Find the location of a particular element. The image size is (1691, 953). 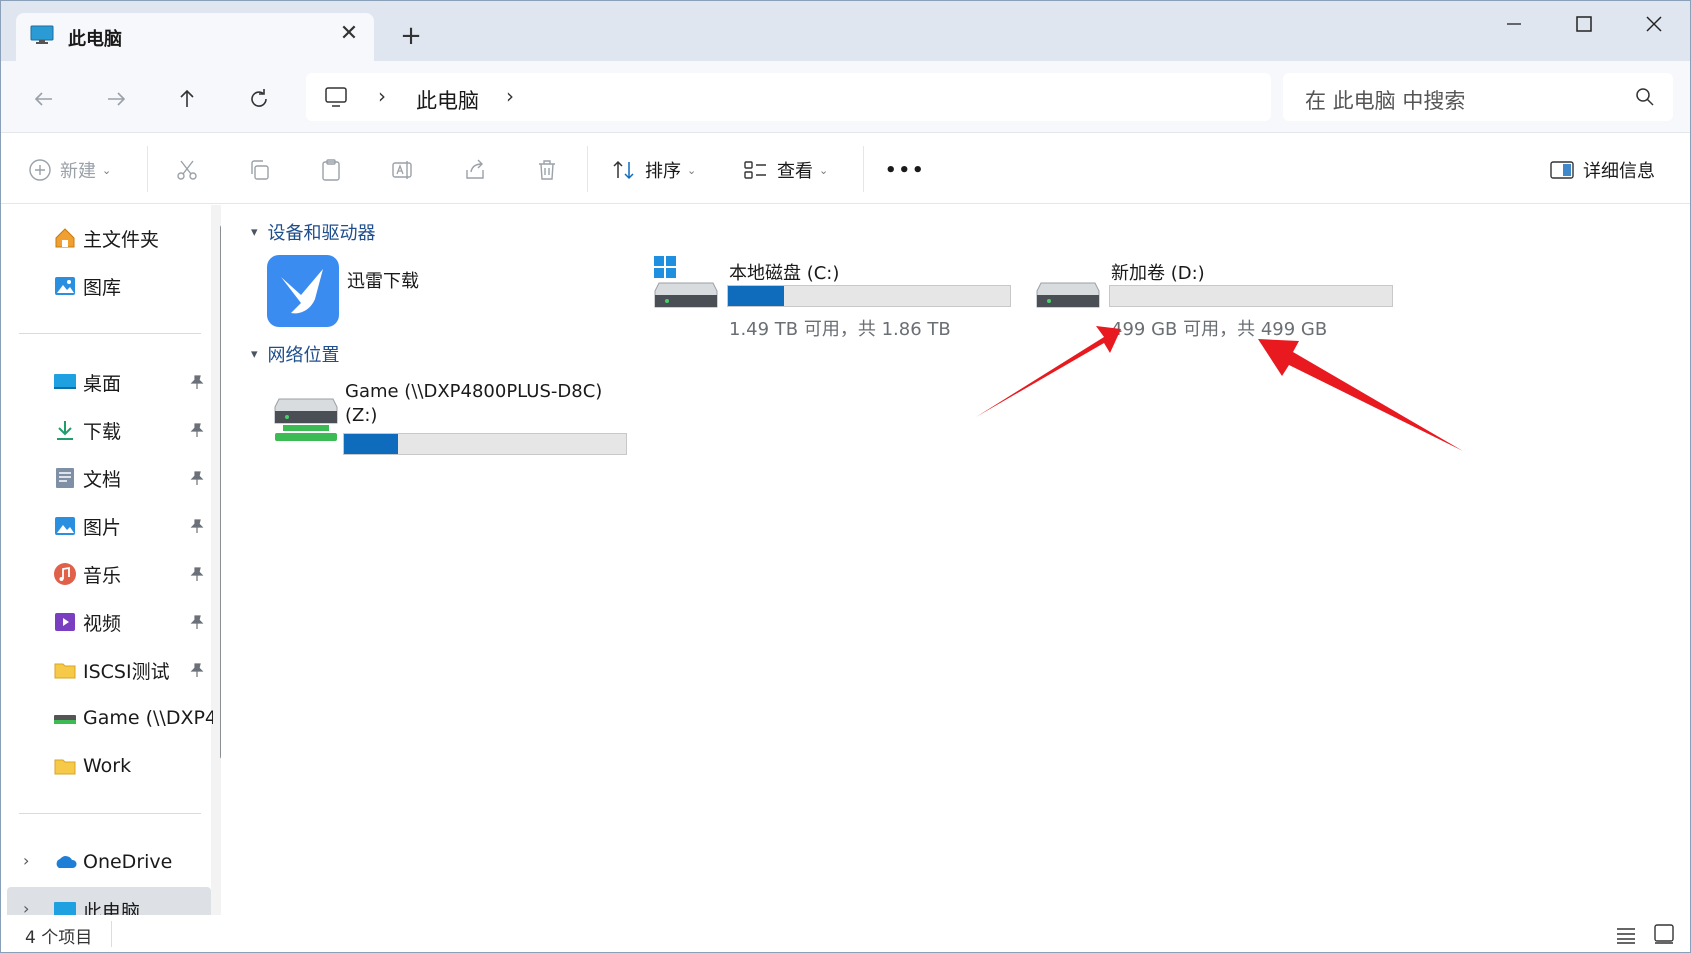

sidebar-item-gallery: 图库 is located at coordinates (87, 286).